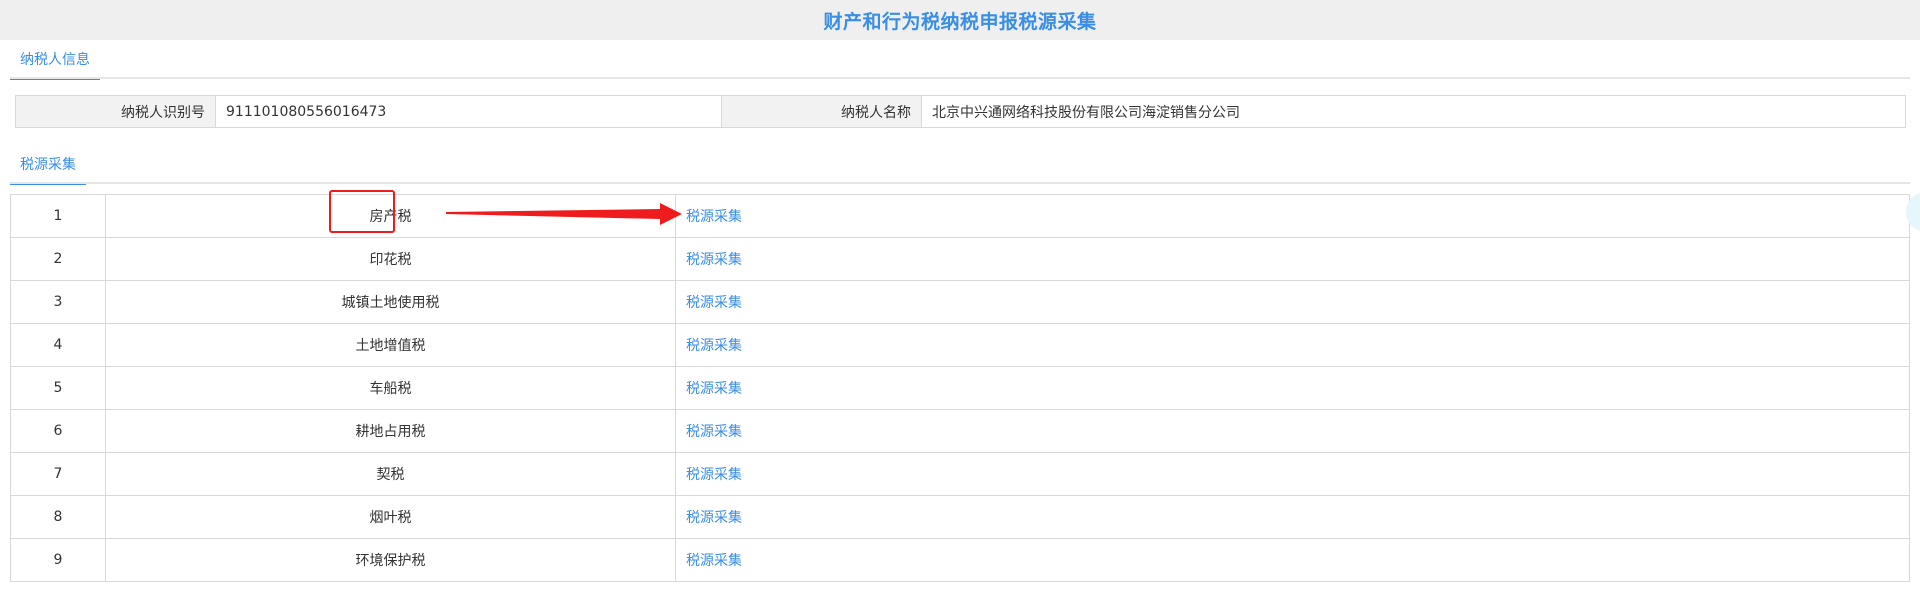 Image resolution: width=1920 pixels, height=600 pixels. I want to click on tax-name: 印花税, so click(390, 259).